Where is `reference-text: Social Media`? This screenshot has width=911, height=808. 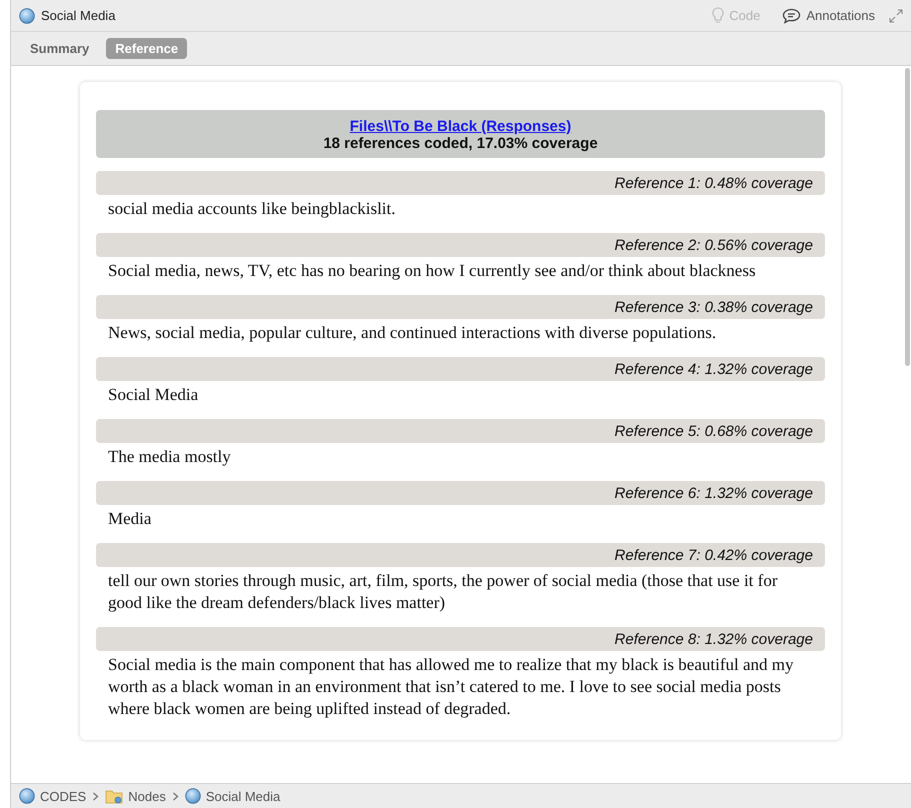 reference-text: Social Media is located at coordinates (153, 395).